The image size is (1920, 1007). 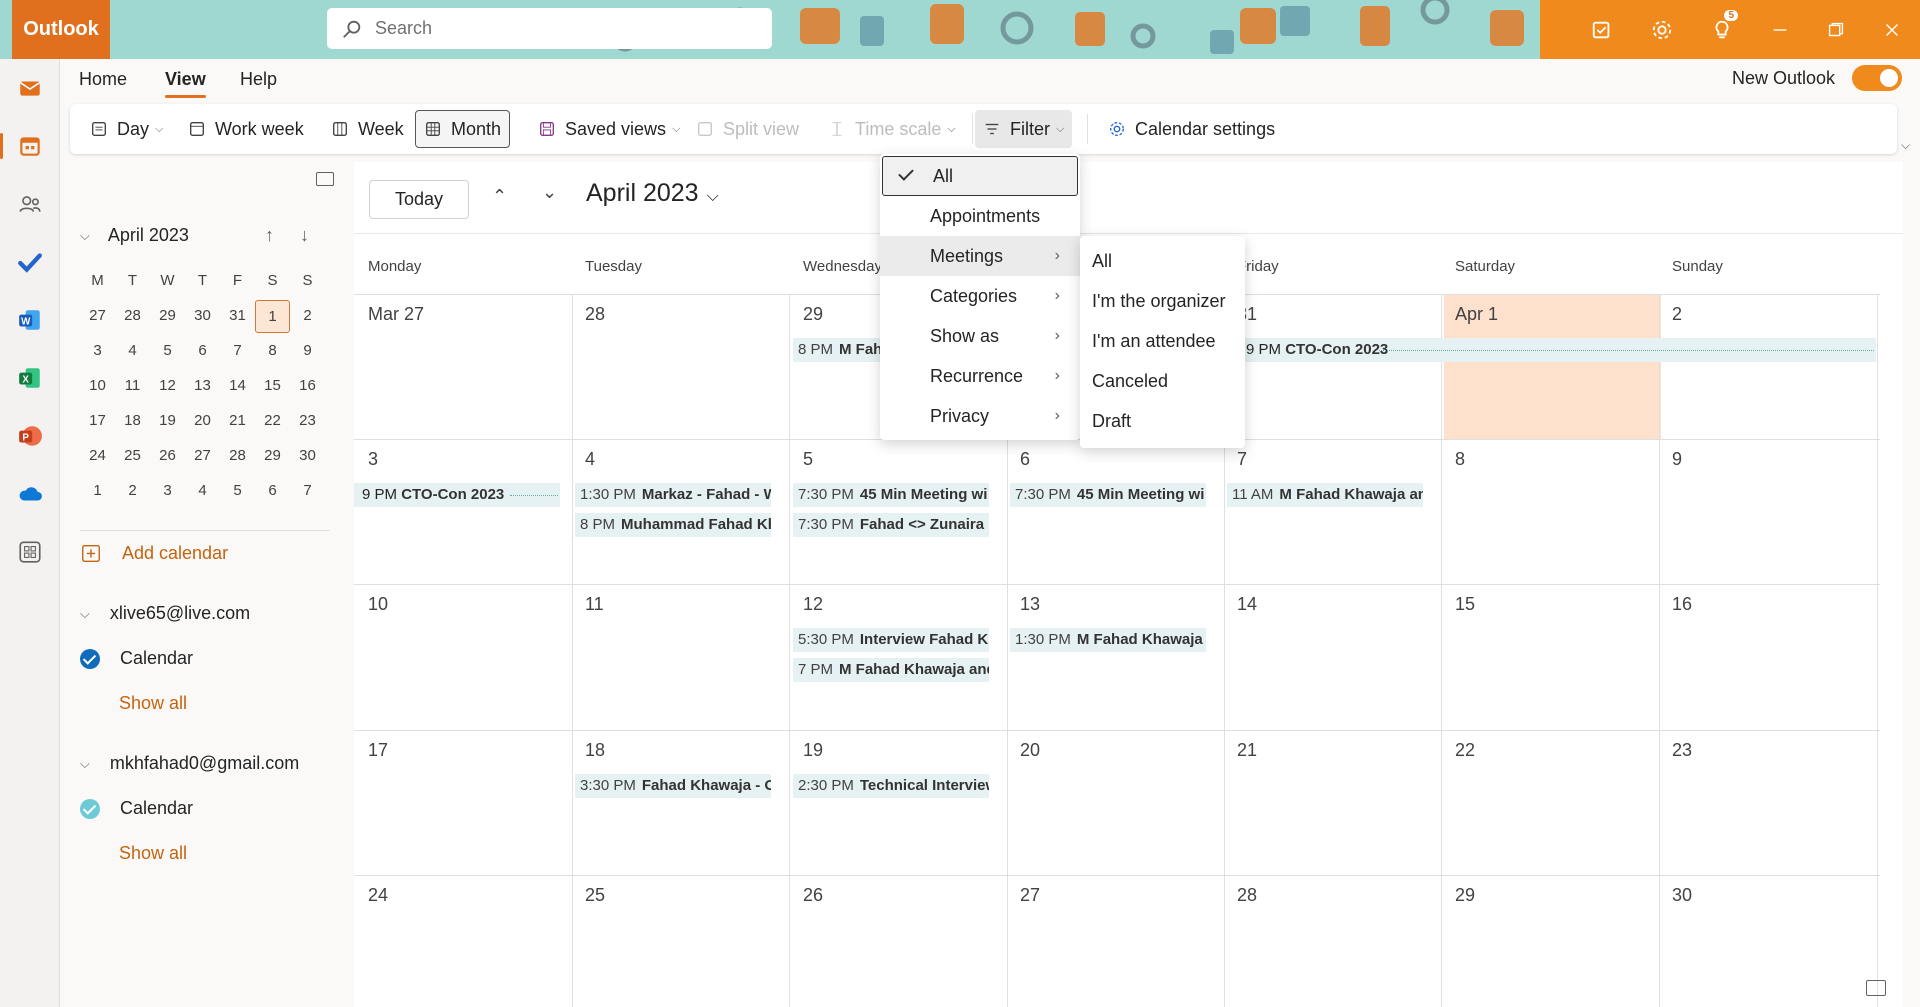 What do you see at coordinates (307, 421) in the screenshot?
I see `mini-day: 23` at bounding box center [307, 421].